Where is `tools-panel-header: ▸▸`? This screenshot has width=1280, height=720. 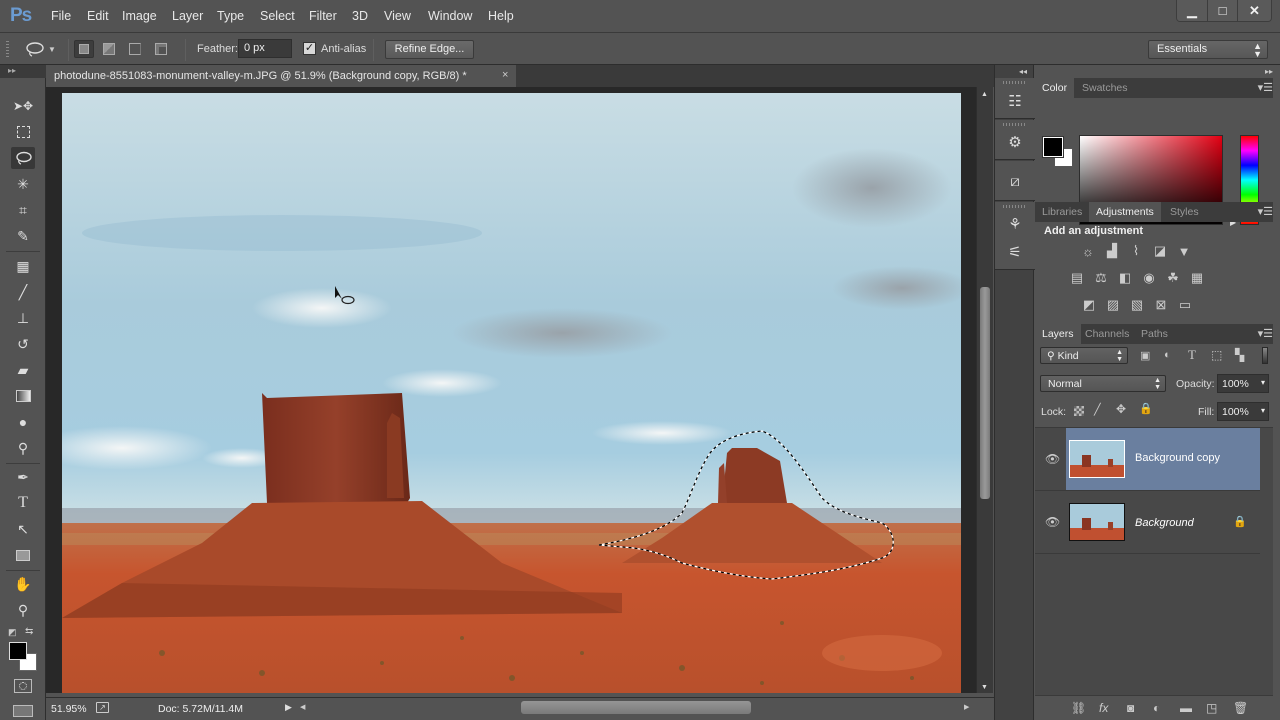 tools-panel-header: ▸▸ is located at coordinates (23, 71).